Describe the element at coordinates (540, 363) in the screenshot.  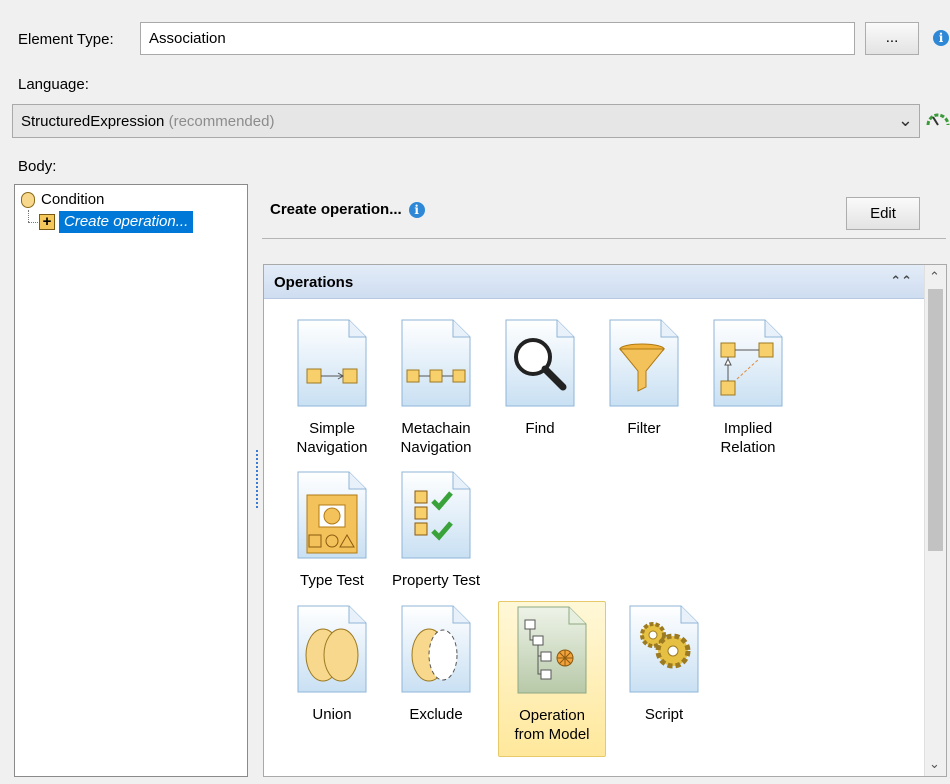
I see `find-icon` at that location.